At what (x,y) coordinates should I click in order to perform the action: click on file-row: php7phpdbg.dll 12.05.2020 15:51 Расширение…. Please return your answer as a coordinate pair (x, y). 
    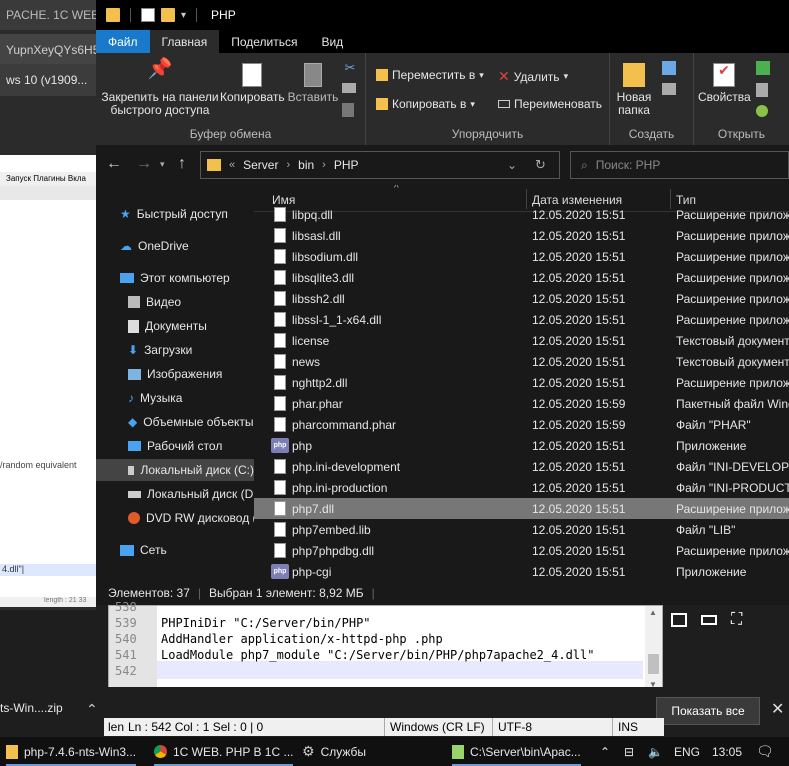
    Looking at the image, I should click on (521, 550).